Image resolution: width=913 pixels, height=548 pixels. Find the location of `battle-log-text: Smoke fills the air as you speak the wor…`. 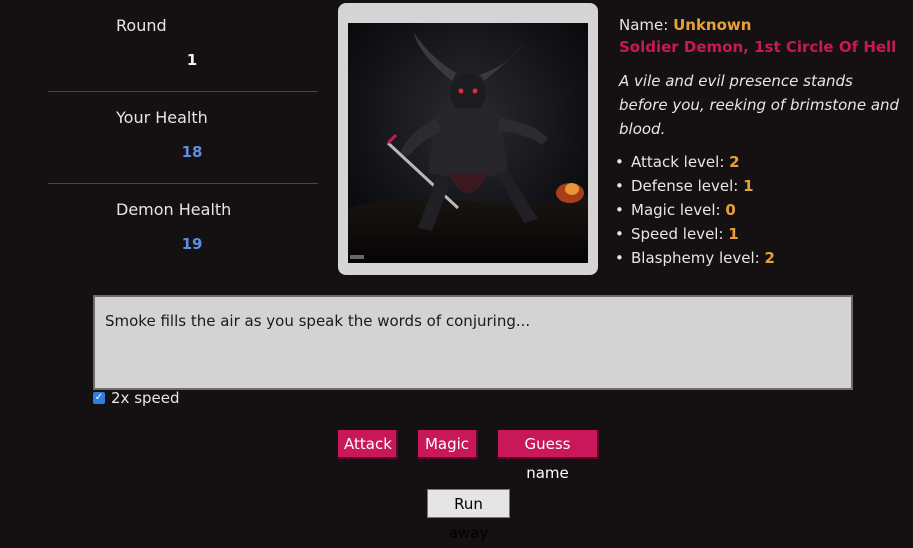

battle-log-text: Smoke fills the air as you speak the wor… is located at coordinates (318, 321).